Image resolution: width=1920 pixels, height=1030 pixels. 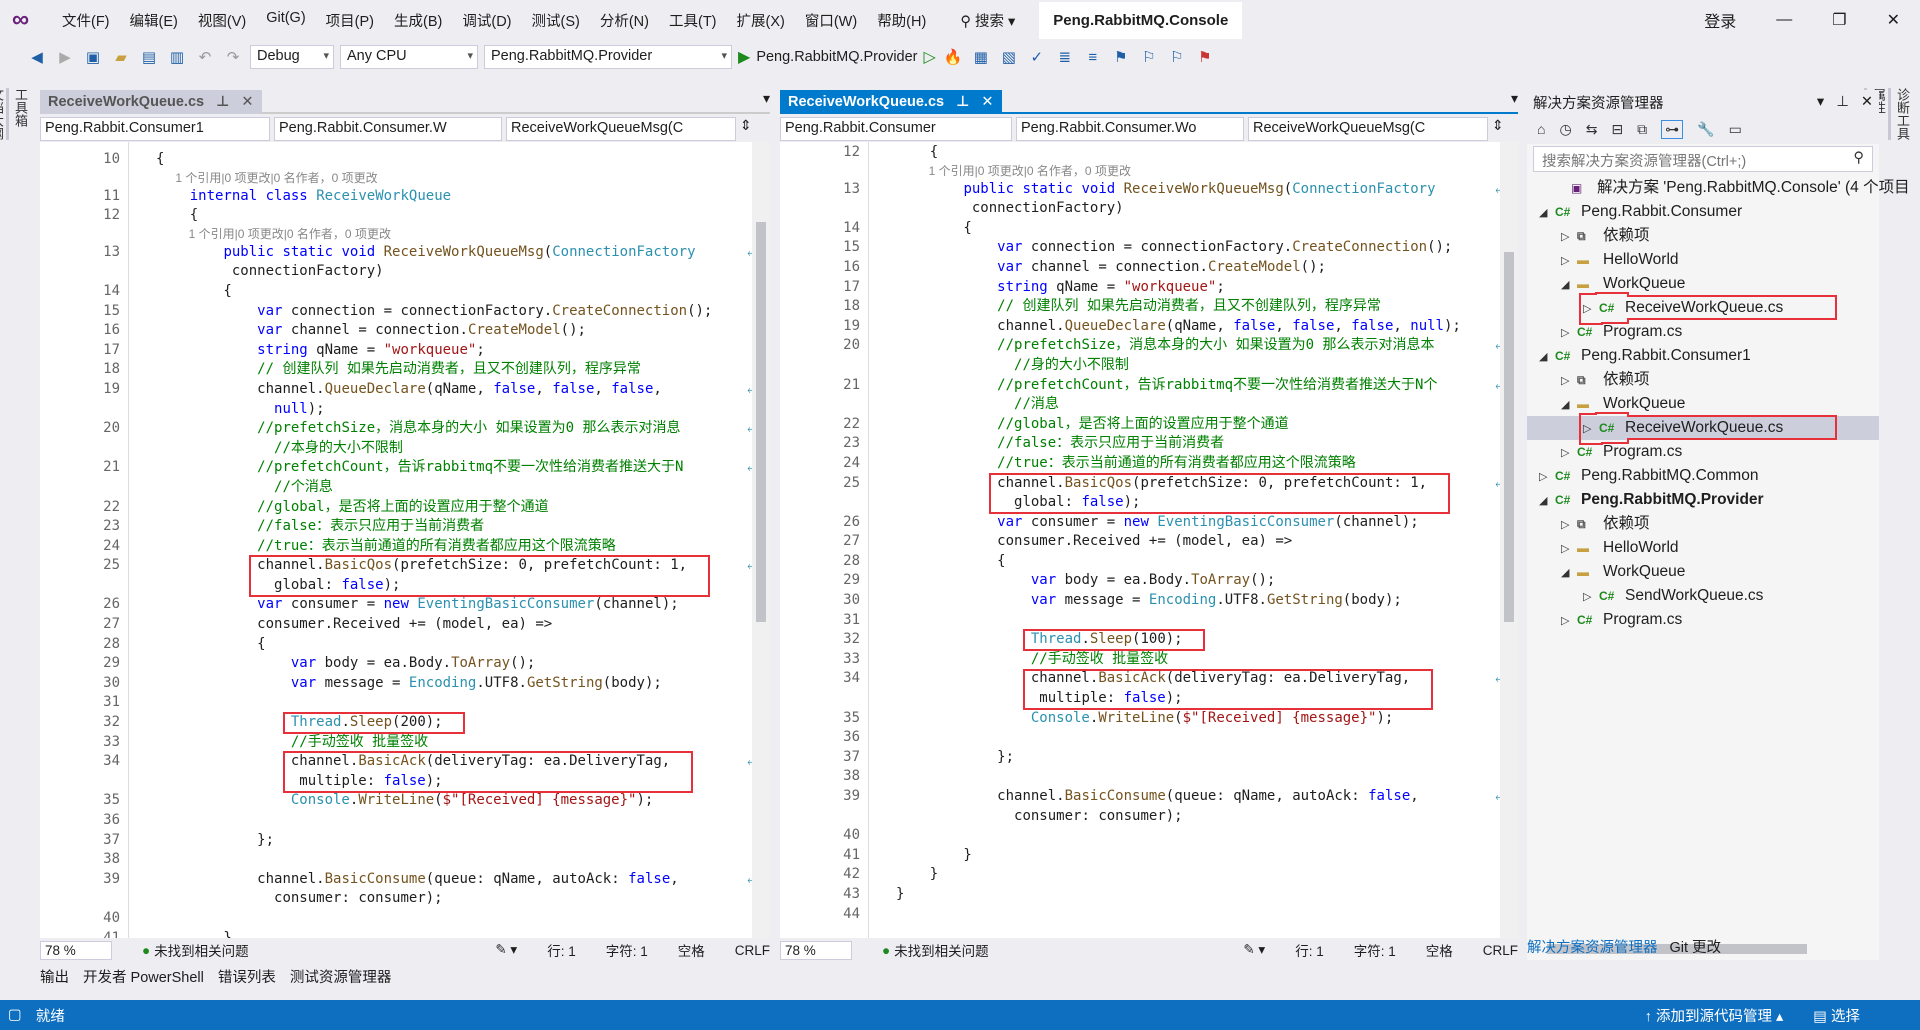 I want to click on start-button: Peng.RabbitMQ.Provider, so click(x=836, y=57).